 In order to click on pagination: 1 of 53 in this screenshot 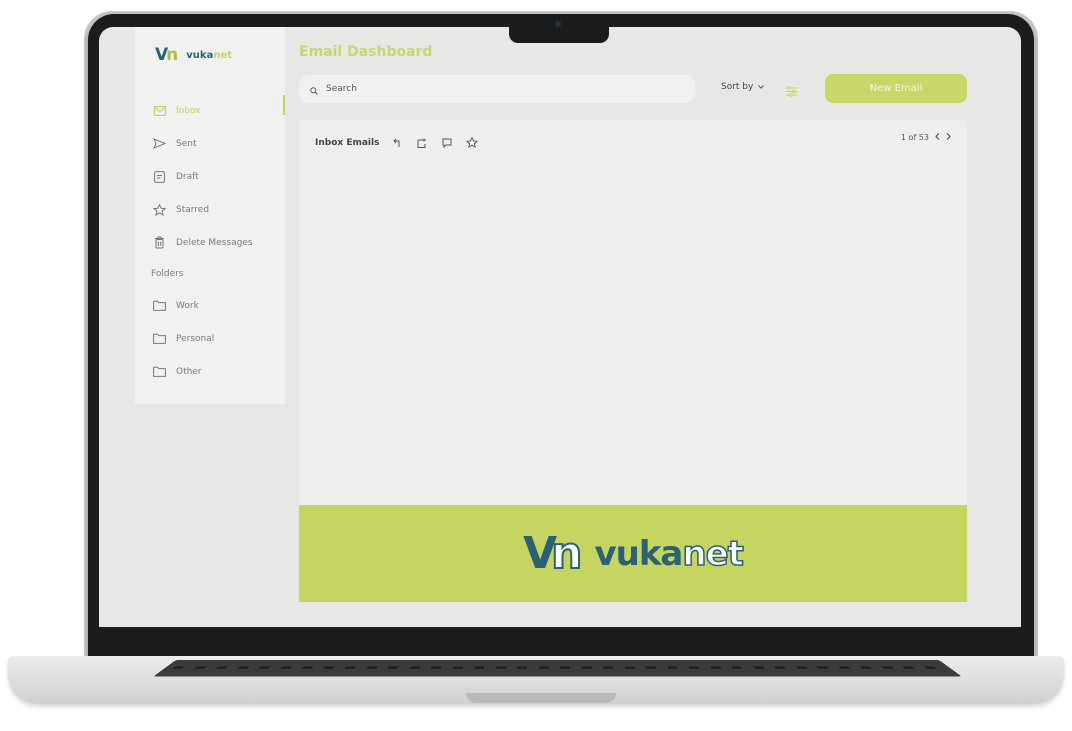, I will do `click(926, 137)`.